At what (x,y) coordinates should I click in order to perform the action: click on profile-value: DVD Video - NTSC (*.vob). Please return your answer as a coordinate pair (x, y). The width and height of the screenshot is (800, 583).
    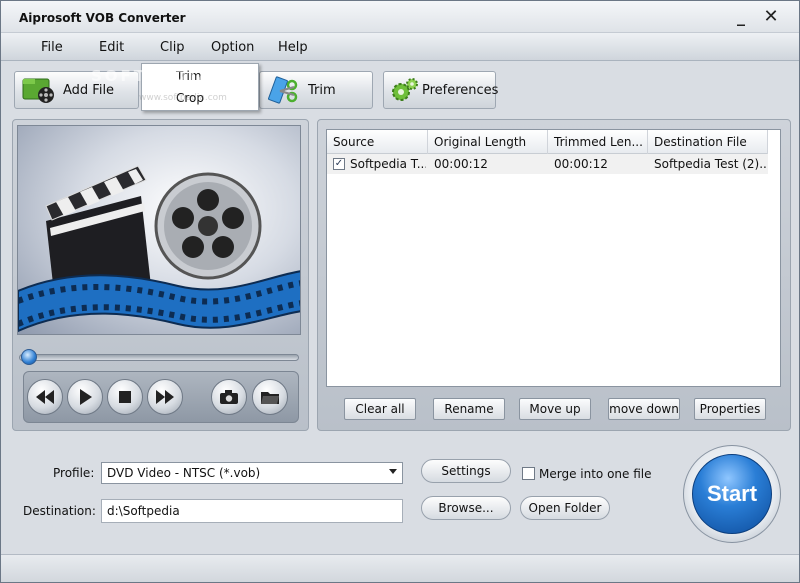
    Looking at the image, I should click on (184, 473).